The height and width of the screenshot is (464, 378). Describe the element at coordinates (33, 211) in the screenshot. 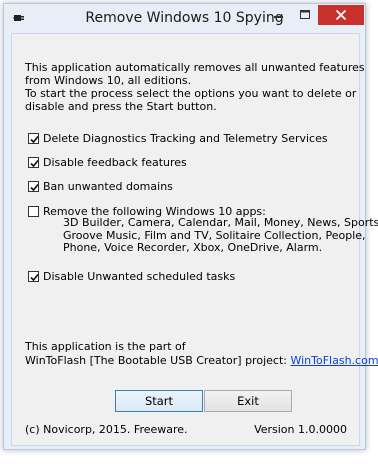

I see `remove-apps-checkbox` at that location.